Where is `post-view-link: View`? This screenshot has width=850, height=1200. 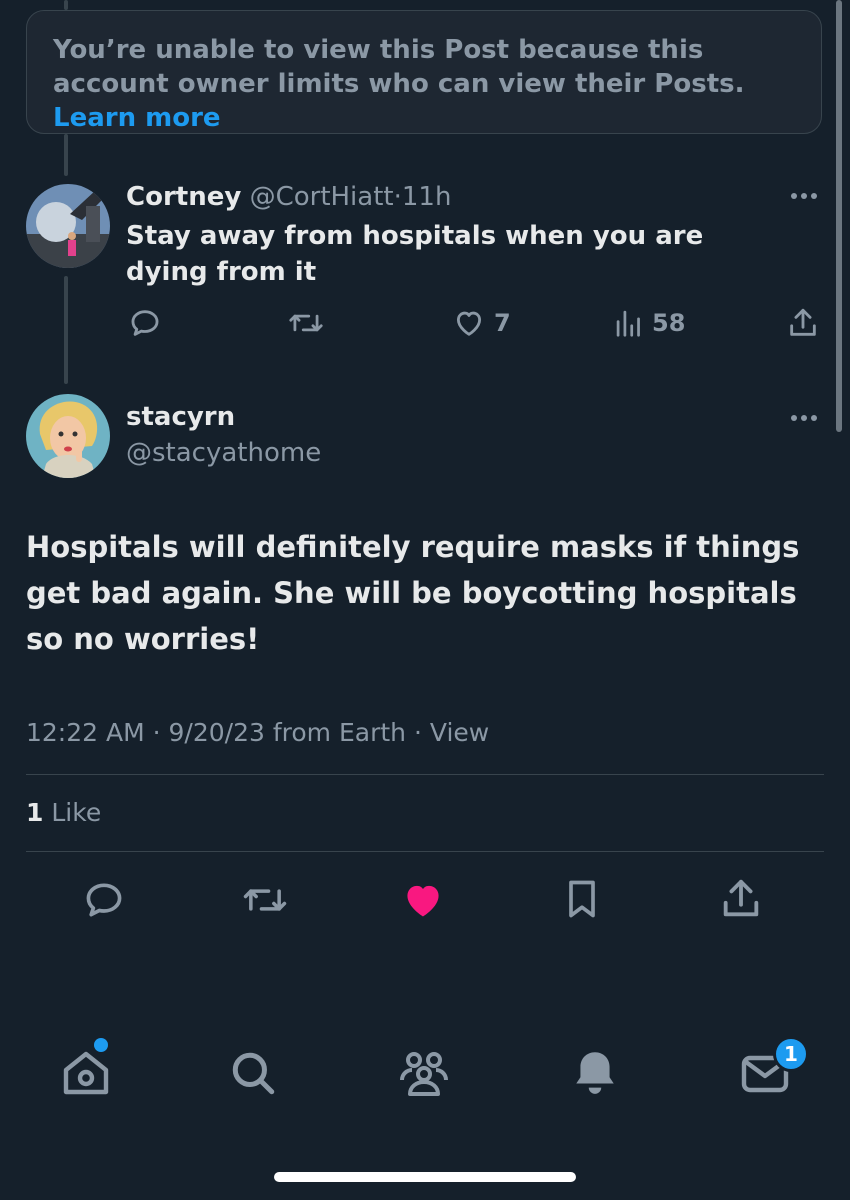
post-view-link: View is located at coordinates (459, 732).